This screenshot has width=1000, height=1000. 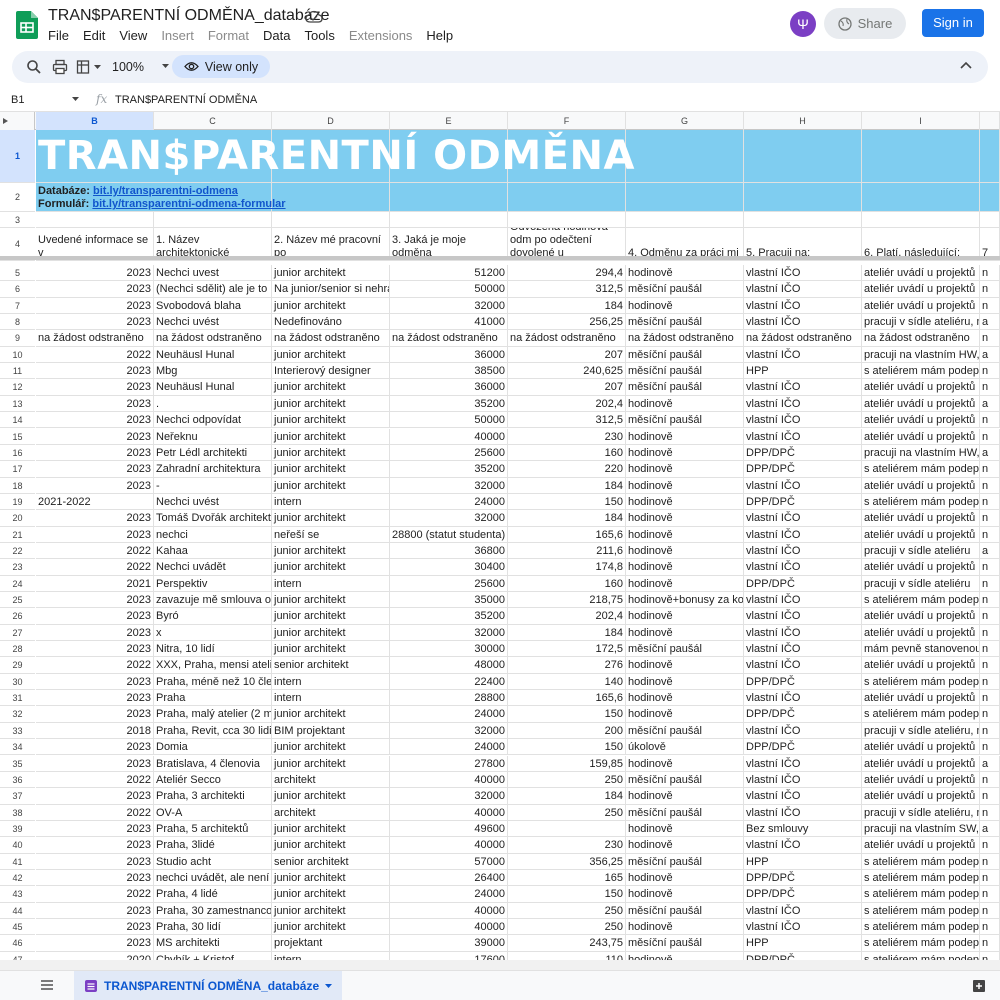 I want to click on menu-help: Help, so click(x=439, y=35).